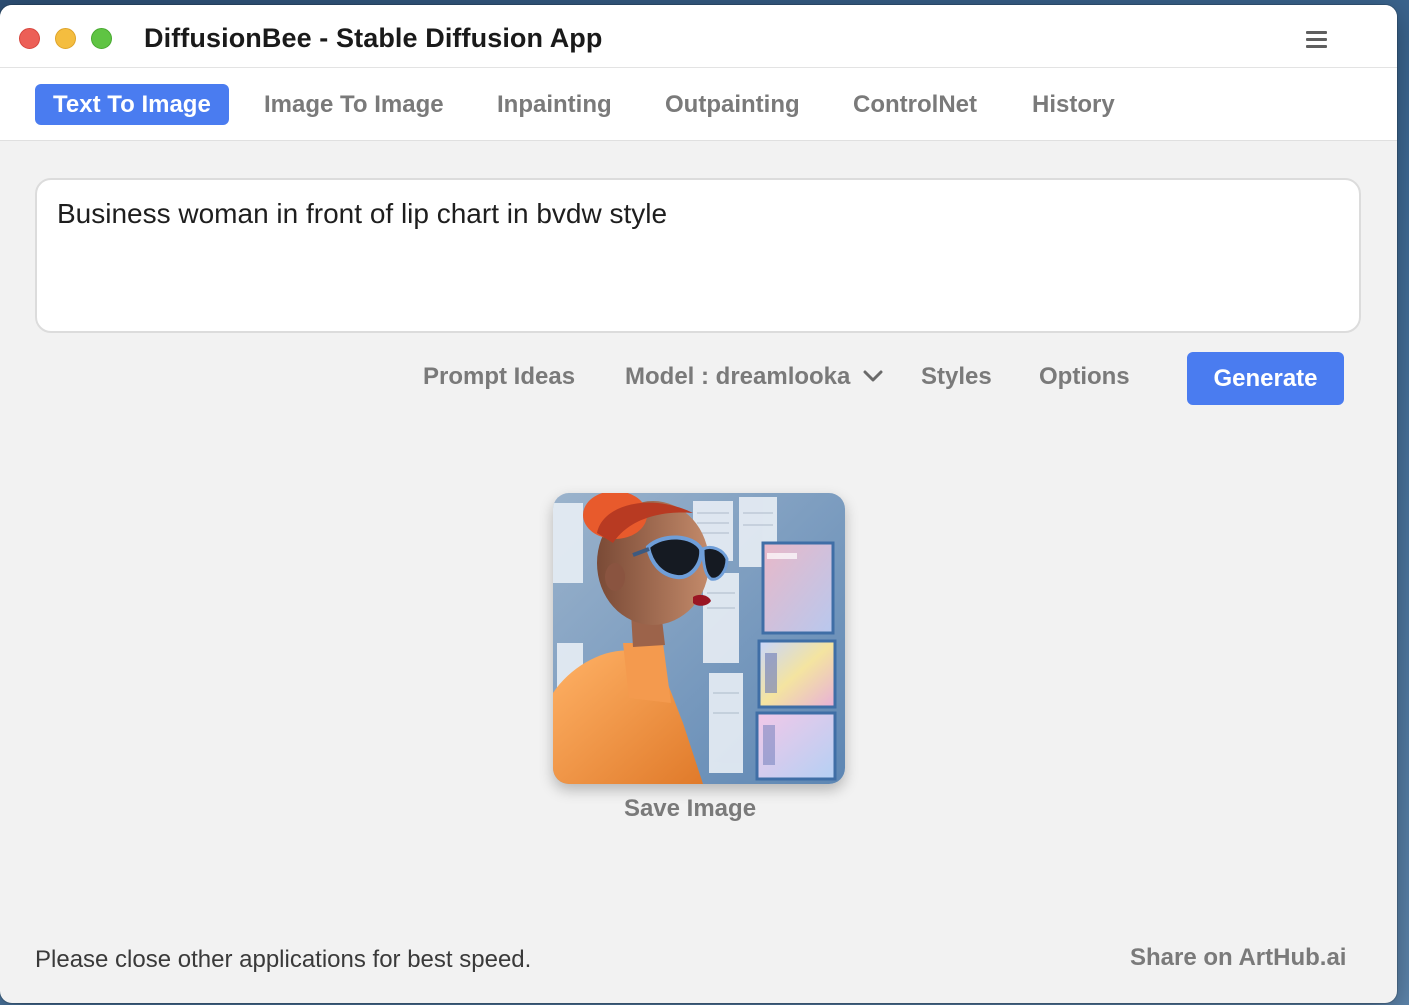  What do you see at coordinates (499, 377) in the screenshot?
I see `prompt-ideas-button: Prompt Ideas` at bounding box center [499, 377].